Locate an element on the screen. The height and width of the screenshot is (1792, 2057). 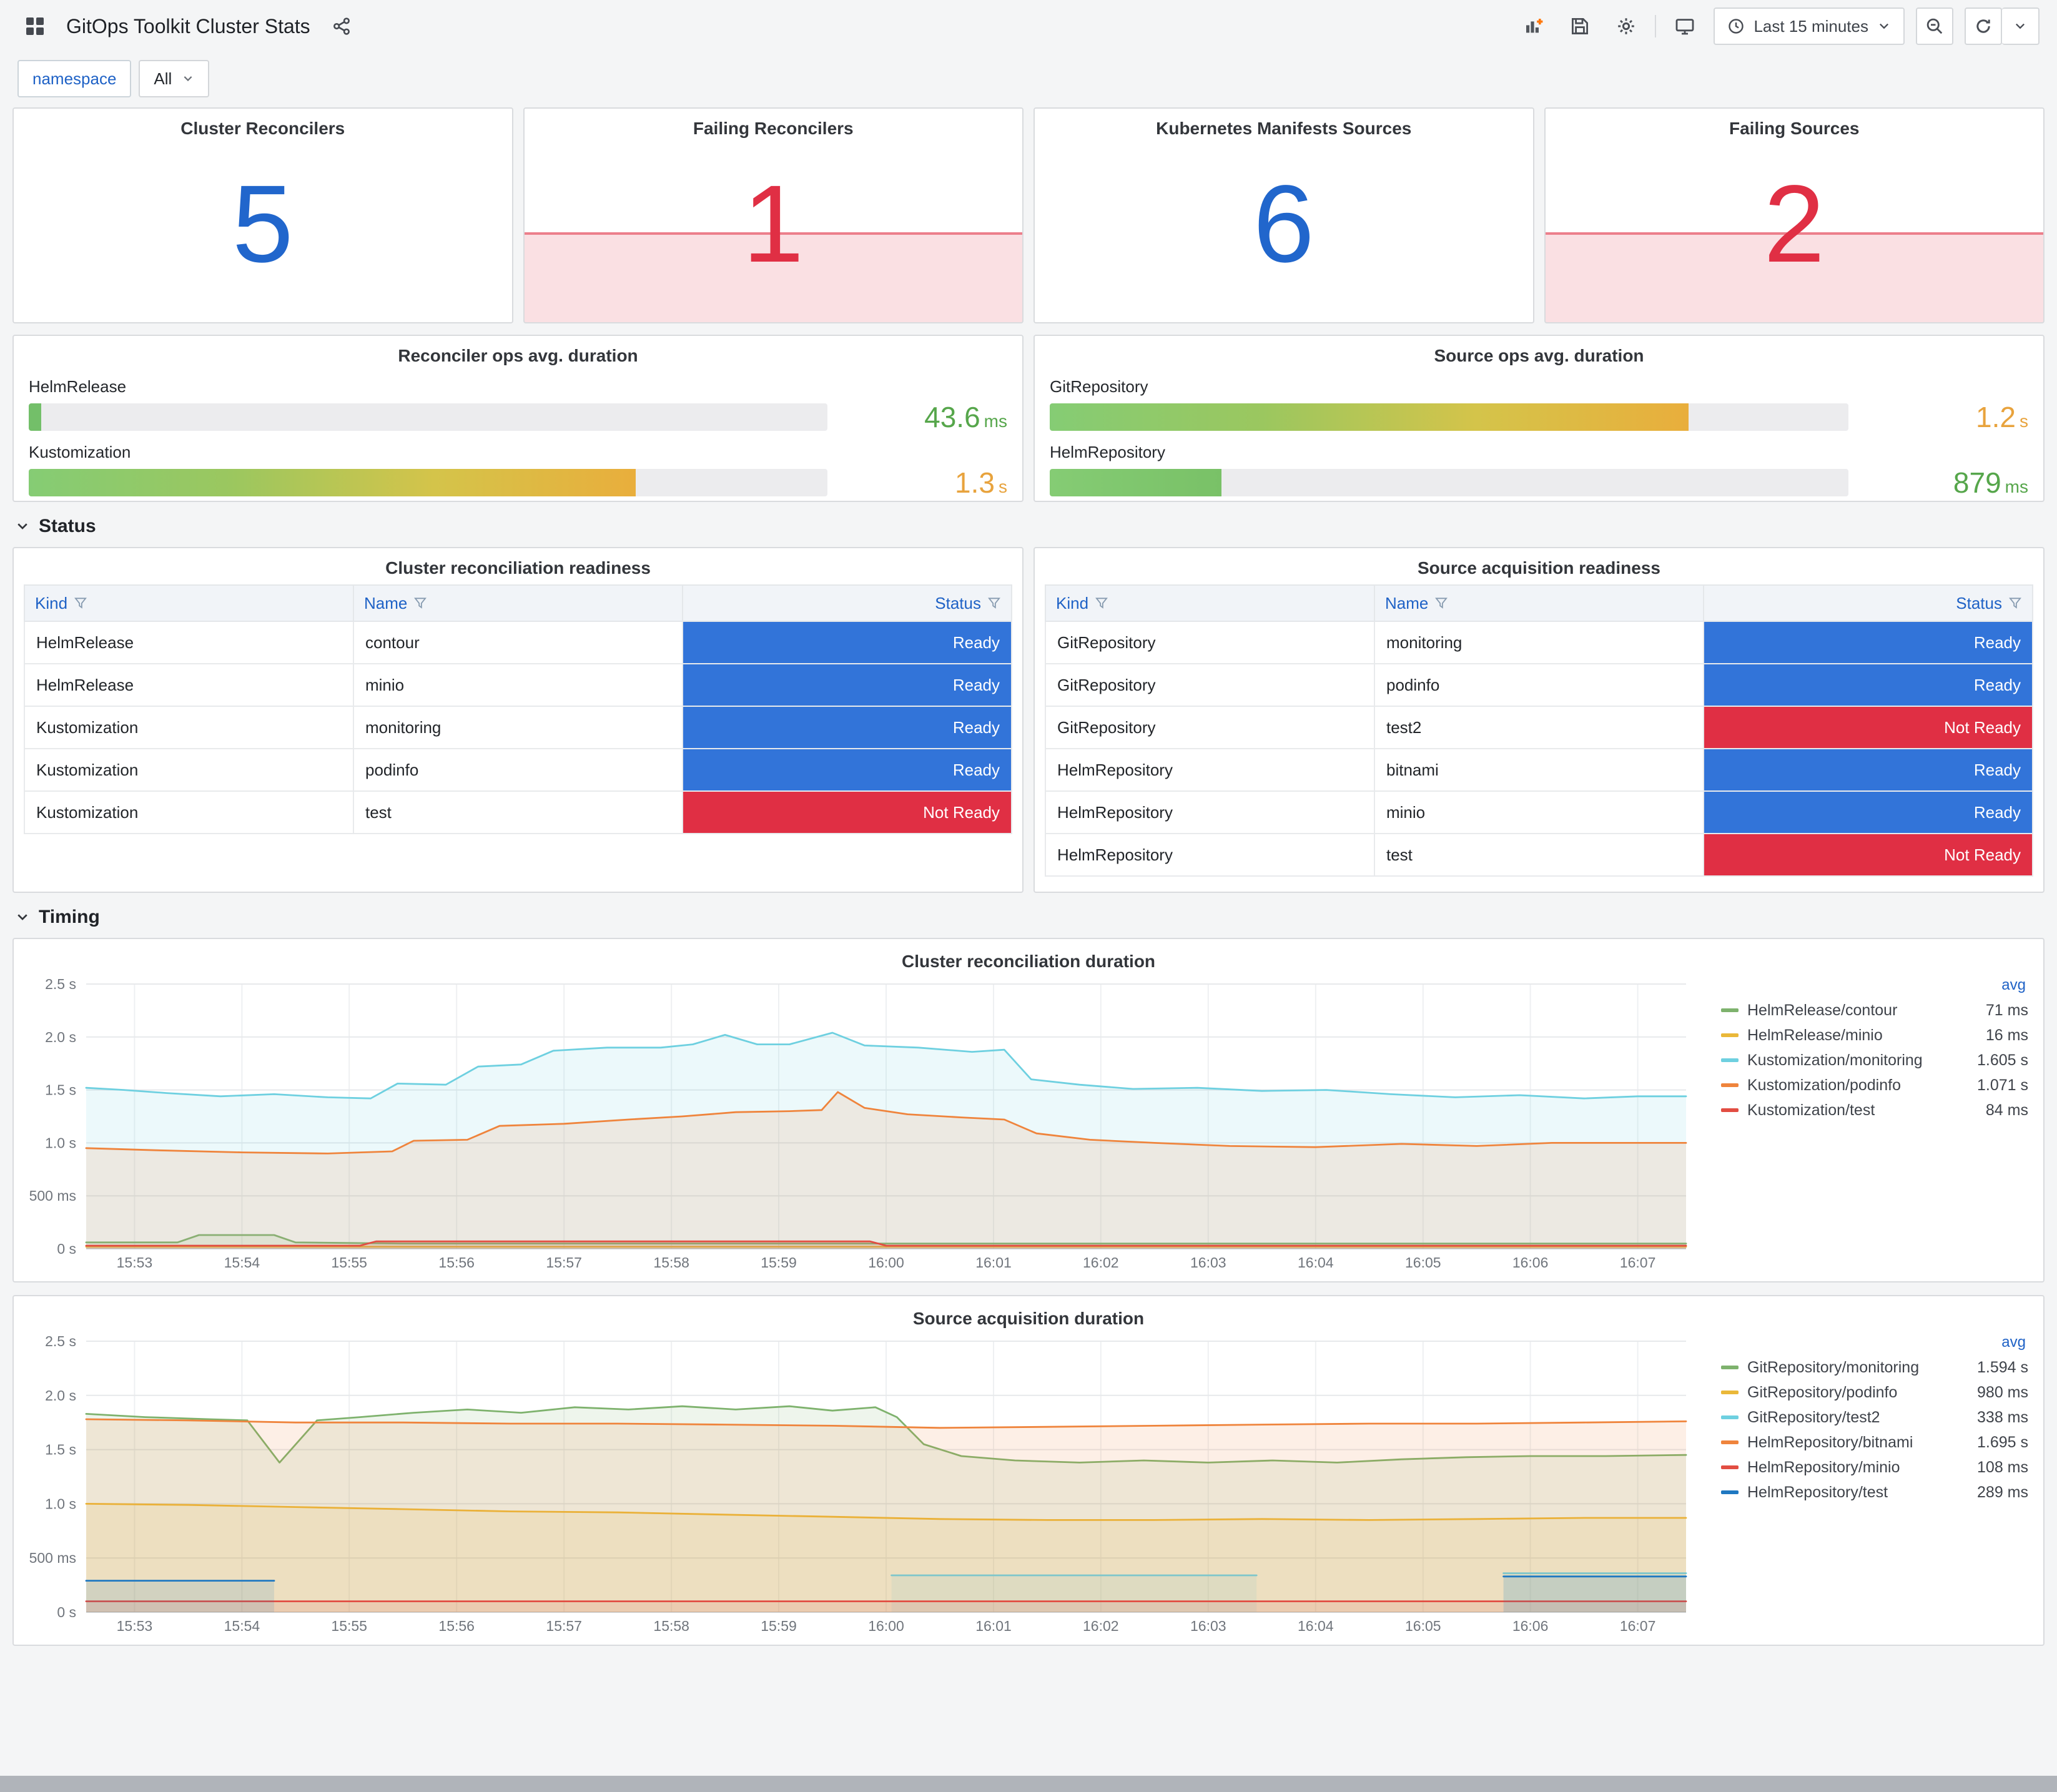
legend-item: HelmRepository/bitnami 1.695 s is located at coordinates (1874, 1442).